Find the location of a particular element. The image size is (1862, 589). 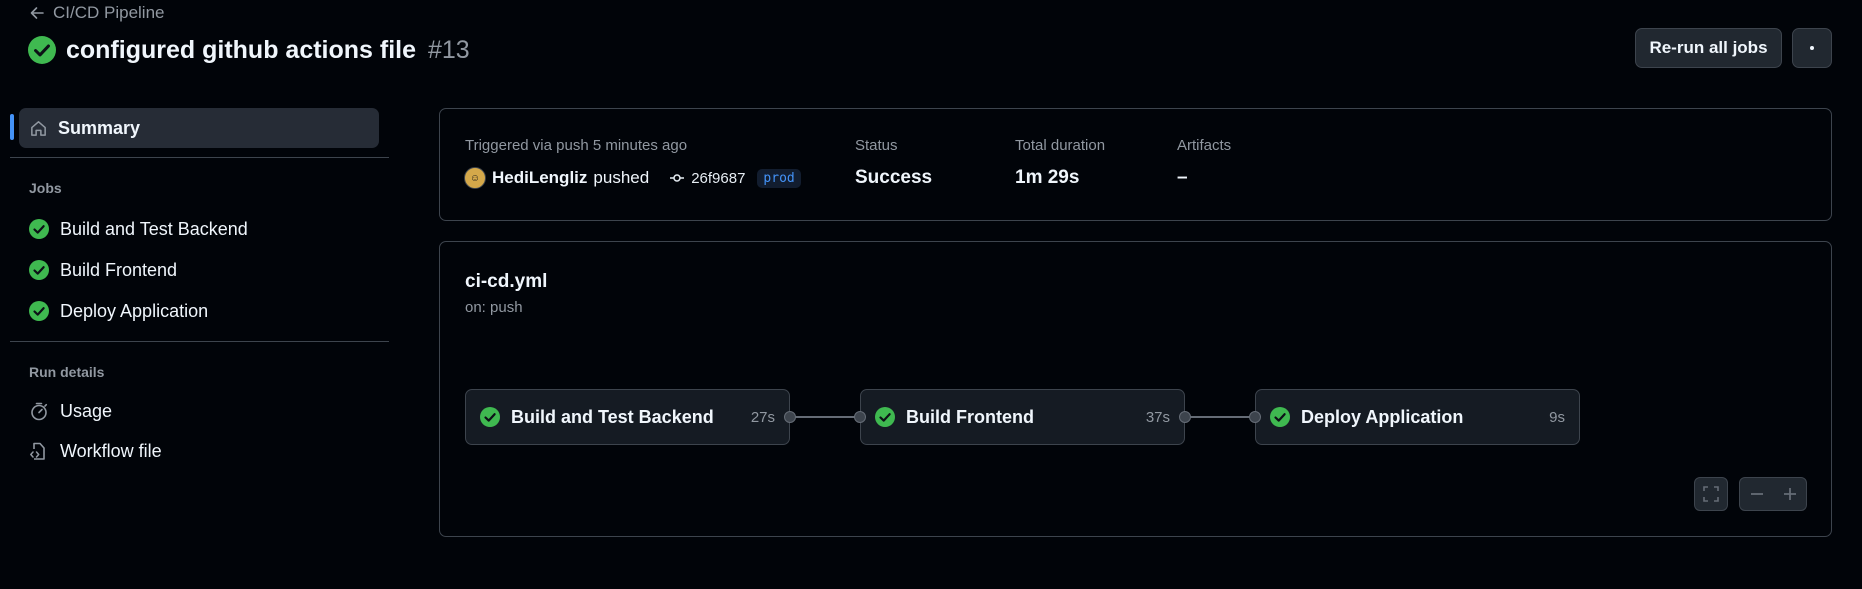

arrow-left-icon is located at coordinates (37, 13).